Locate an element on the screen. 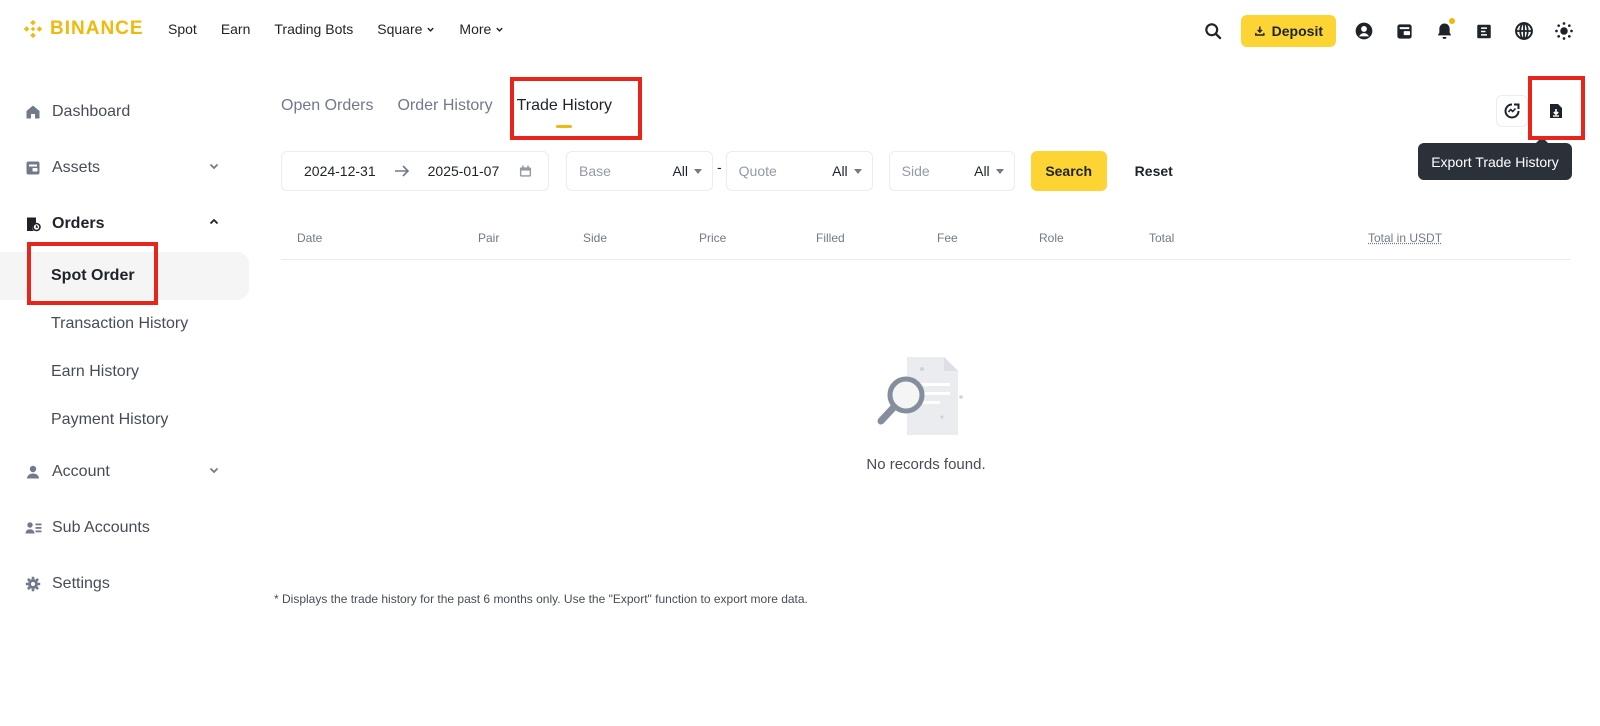  base-placeholder: Base is located at coordinates (595, 171).